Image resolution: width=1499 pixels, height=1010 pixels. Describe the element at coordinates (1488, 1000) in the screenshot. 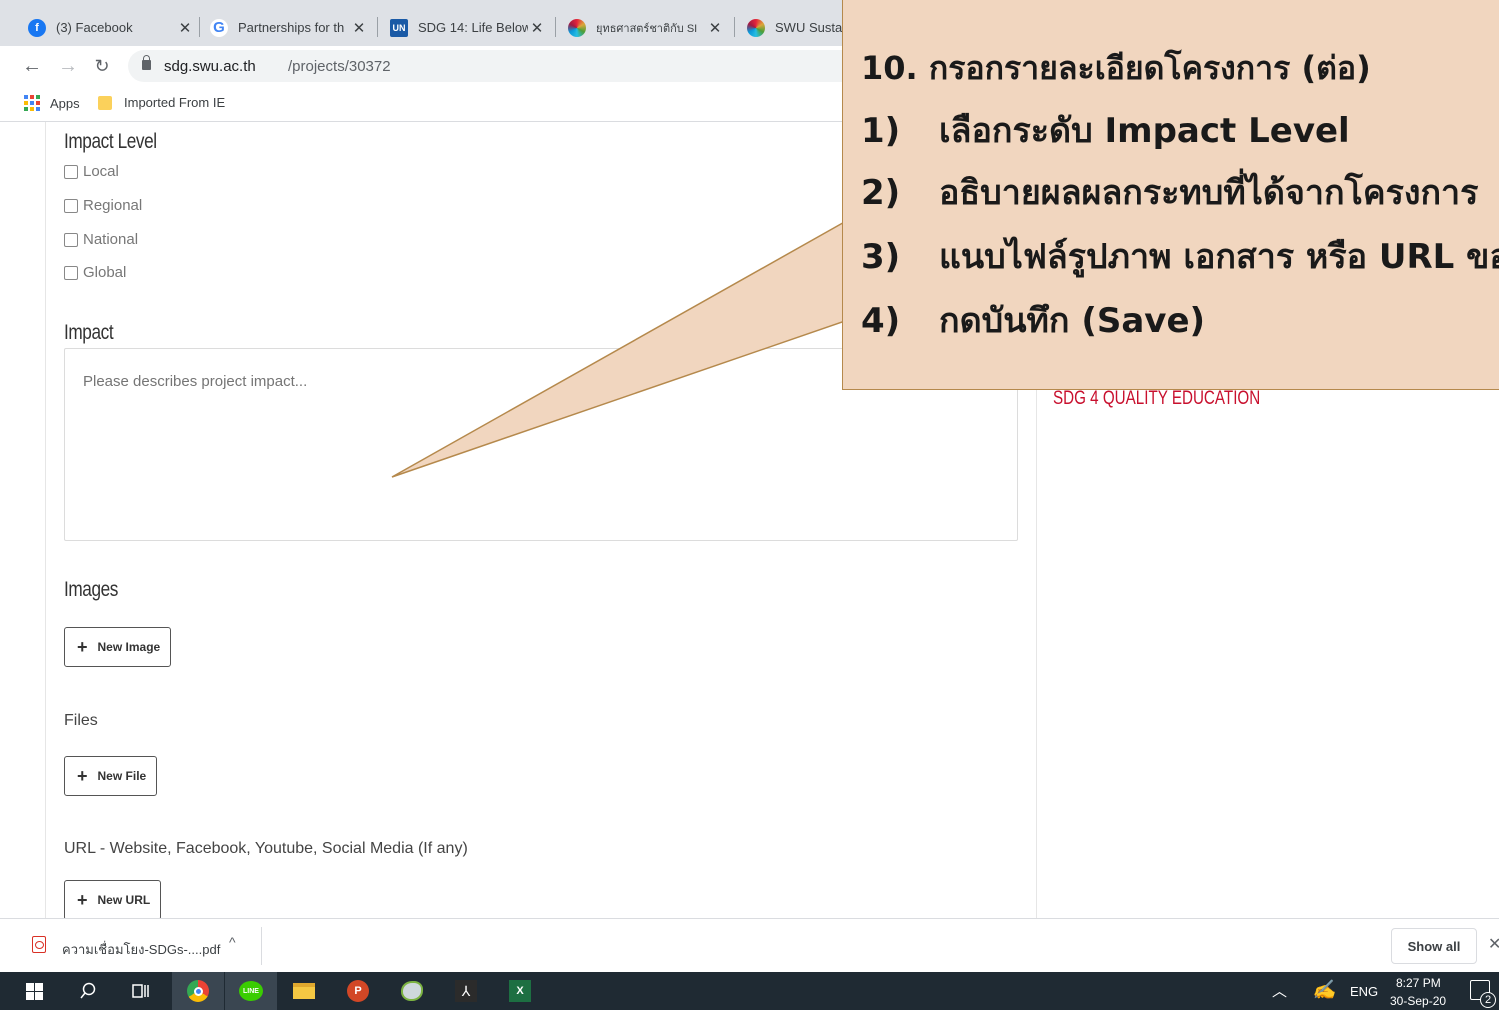

I see `notification-count-badge: 2` at that location.